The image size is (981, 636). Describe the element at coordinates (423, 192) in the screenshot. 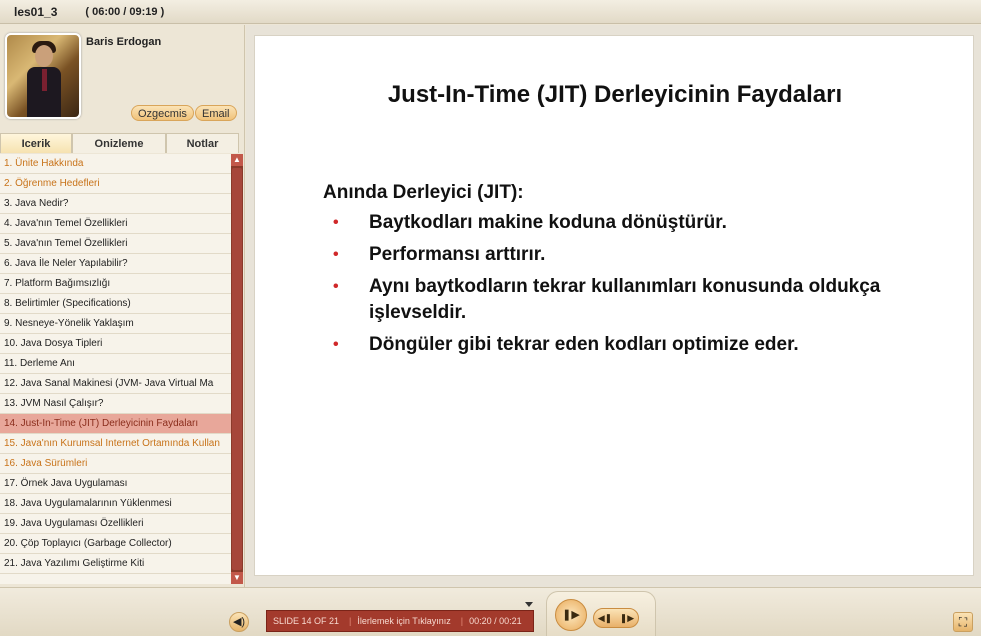

I see `slide-subtitle: Anında Derleyici (JIT):` at that location.